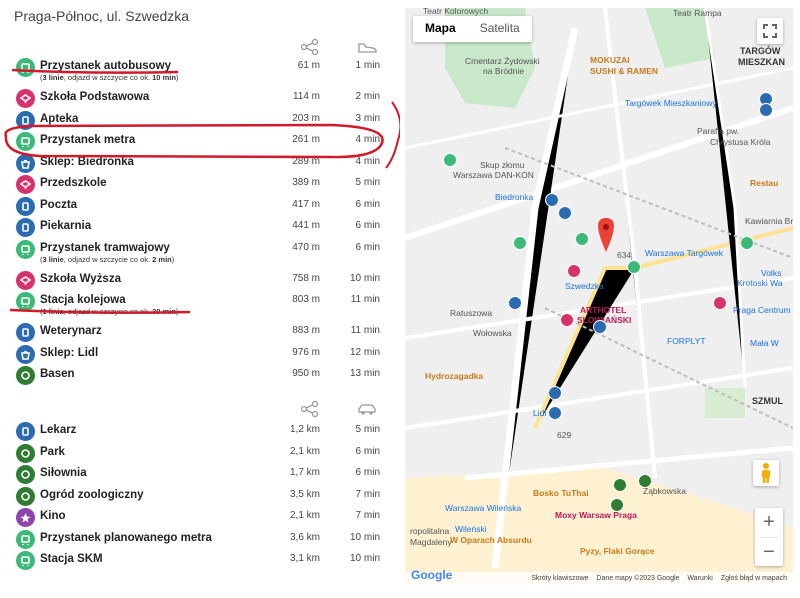 This screenshot has width=800, height=598. I want to click on map-label: SZMUL, so click(767, 401).